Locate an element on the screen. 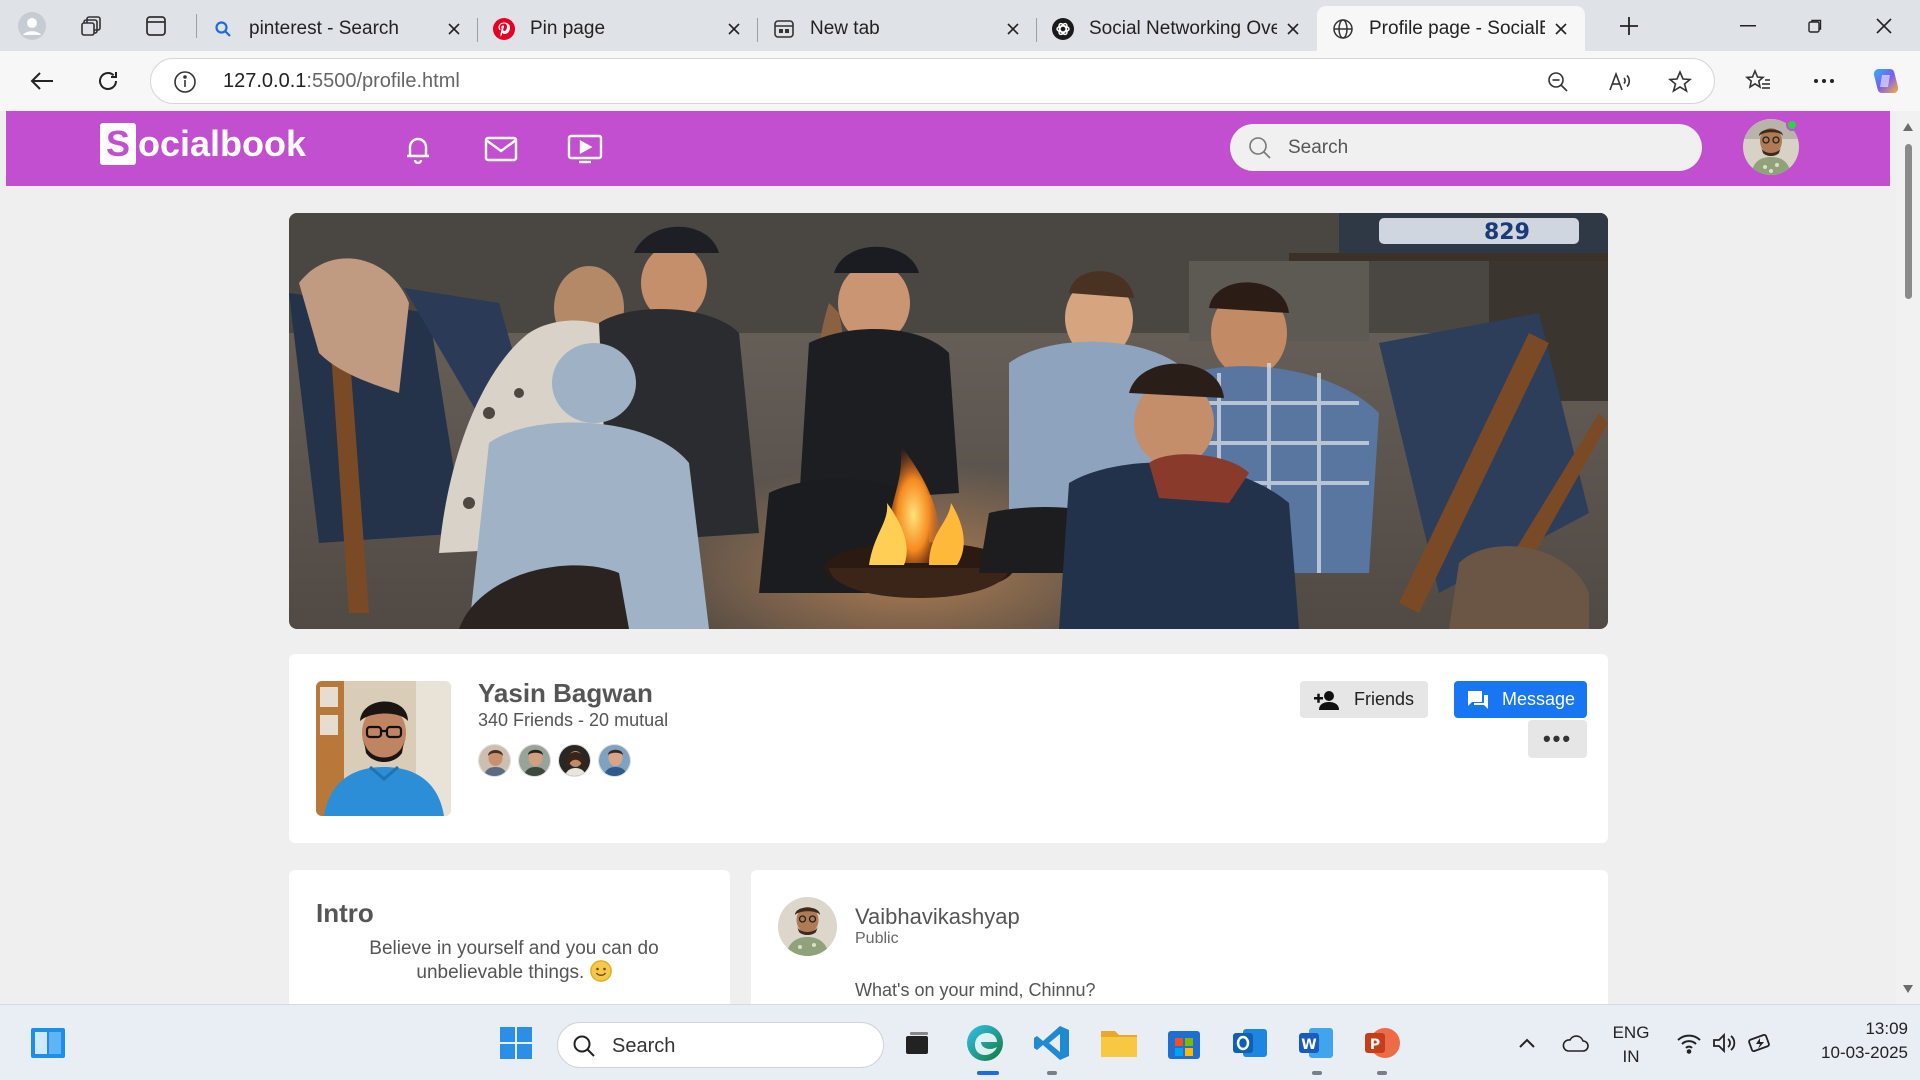 Image resolution: width=1920 pixels, height=1080 pixels. tab-social-networking: Social Networking Over is located at coordinates (1177, 28).